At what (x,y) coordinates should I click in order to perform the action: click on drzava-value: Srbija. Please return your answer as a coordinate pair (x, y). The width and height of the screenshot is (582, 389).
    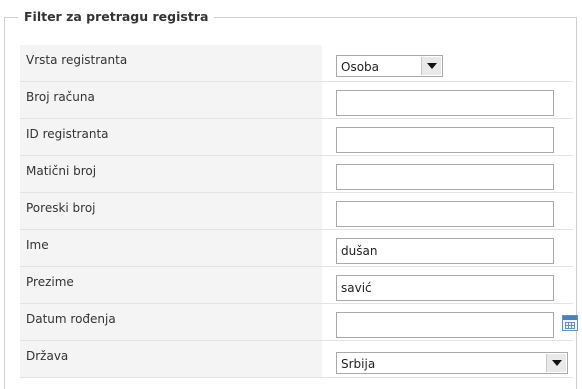
    Looking at the image, I should click on (358, 364).